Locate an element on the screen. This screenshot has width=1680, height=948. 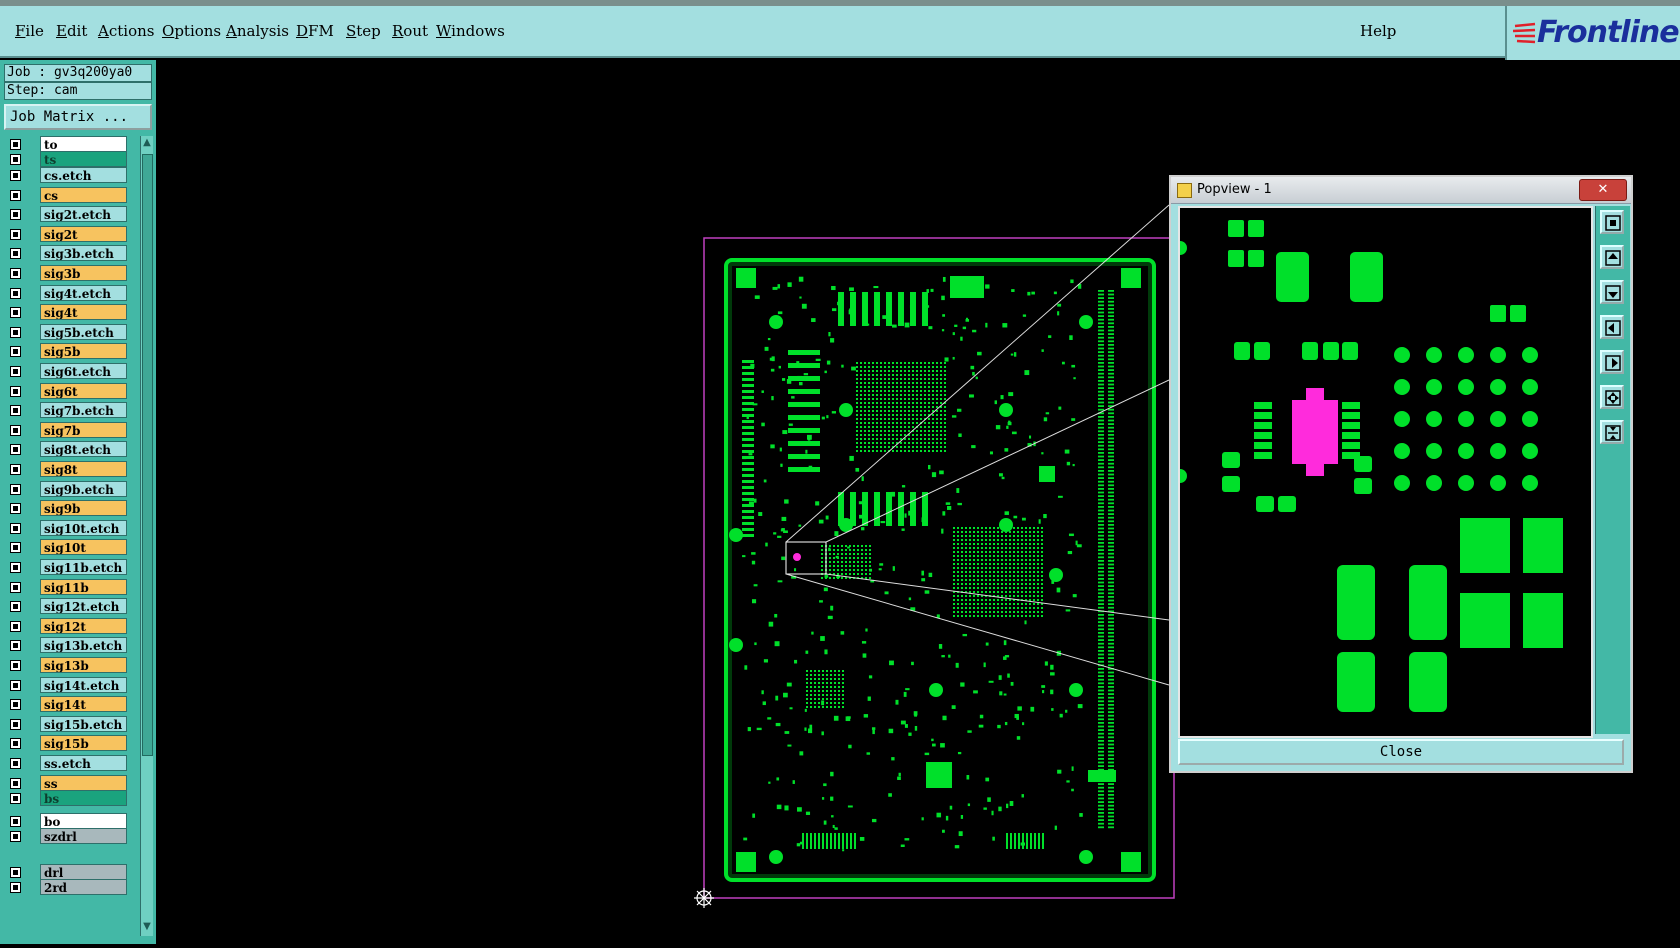
zoom-fit-icon is located at coordinates (1612, 222).